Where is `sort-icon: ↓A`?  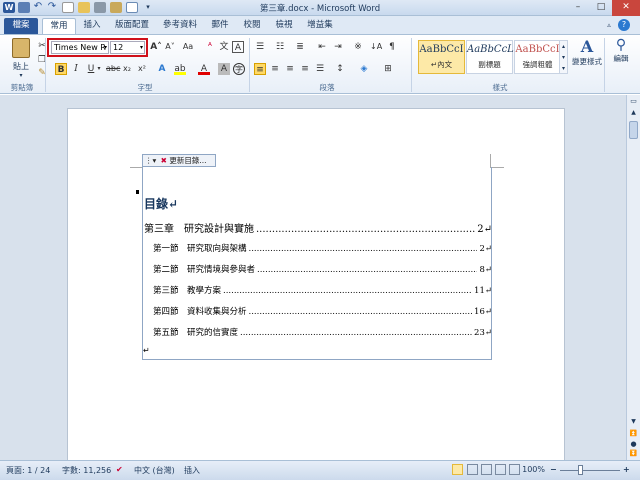
sort-icon: ↓A is located at coordinates (376, 47).